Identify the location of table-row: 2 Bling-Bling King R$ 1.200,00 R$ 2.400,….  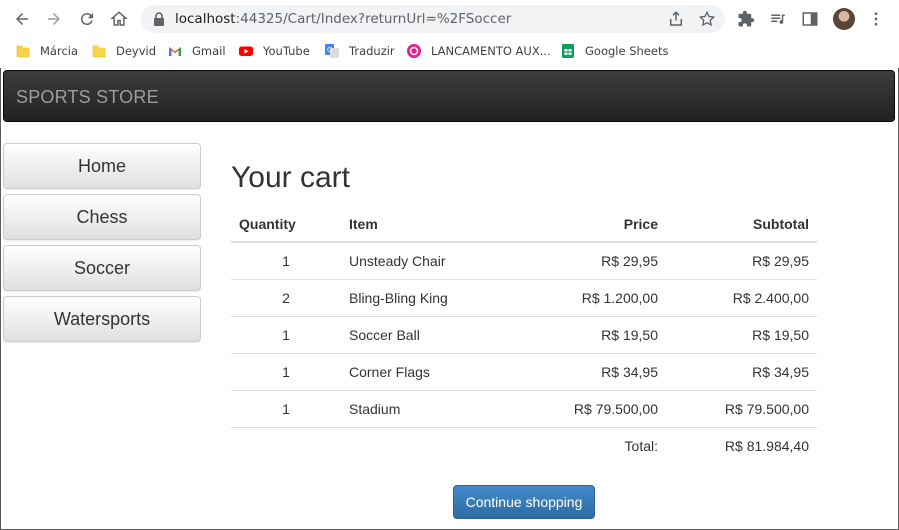
(524, 297).